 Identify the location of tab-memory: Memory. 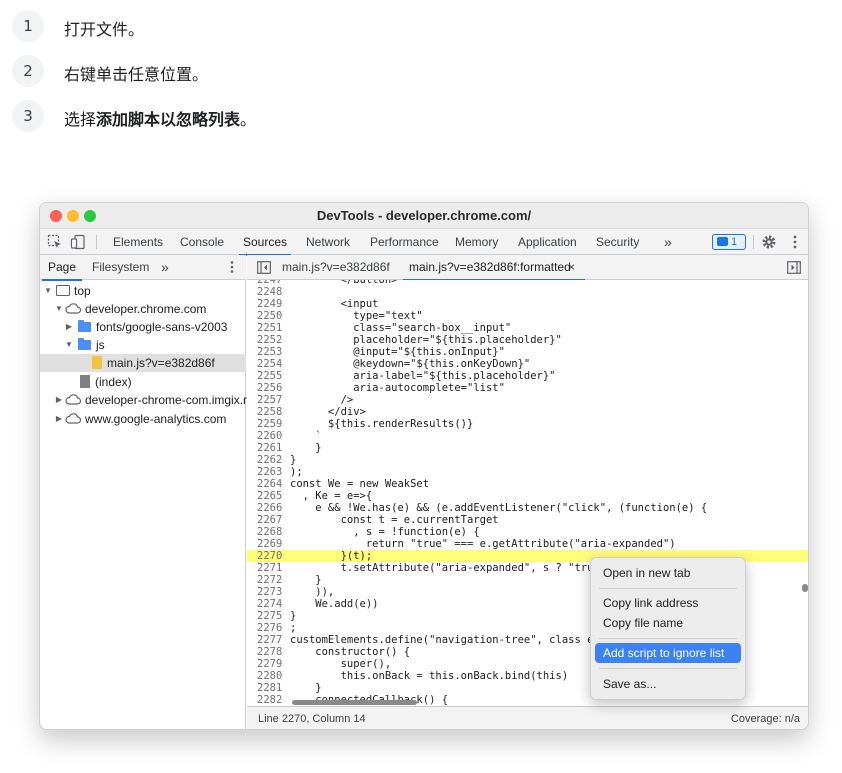
(476, 242).